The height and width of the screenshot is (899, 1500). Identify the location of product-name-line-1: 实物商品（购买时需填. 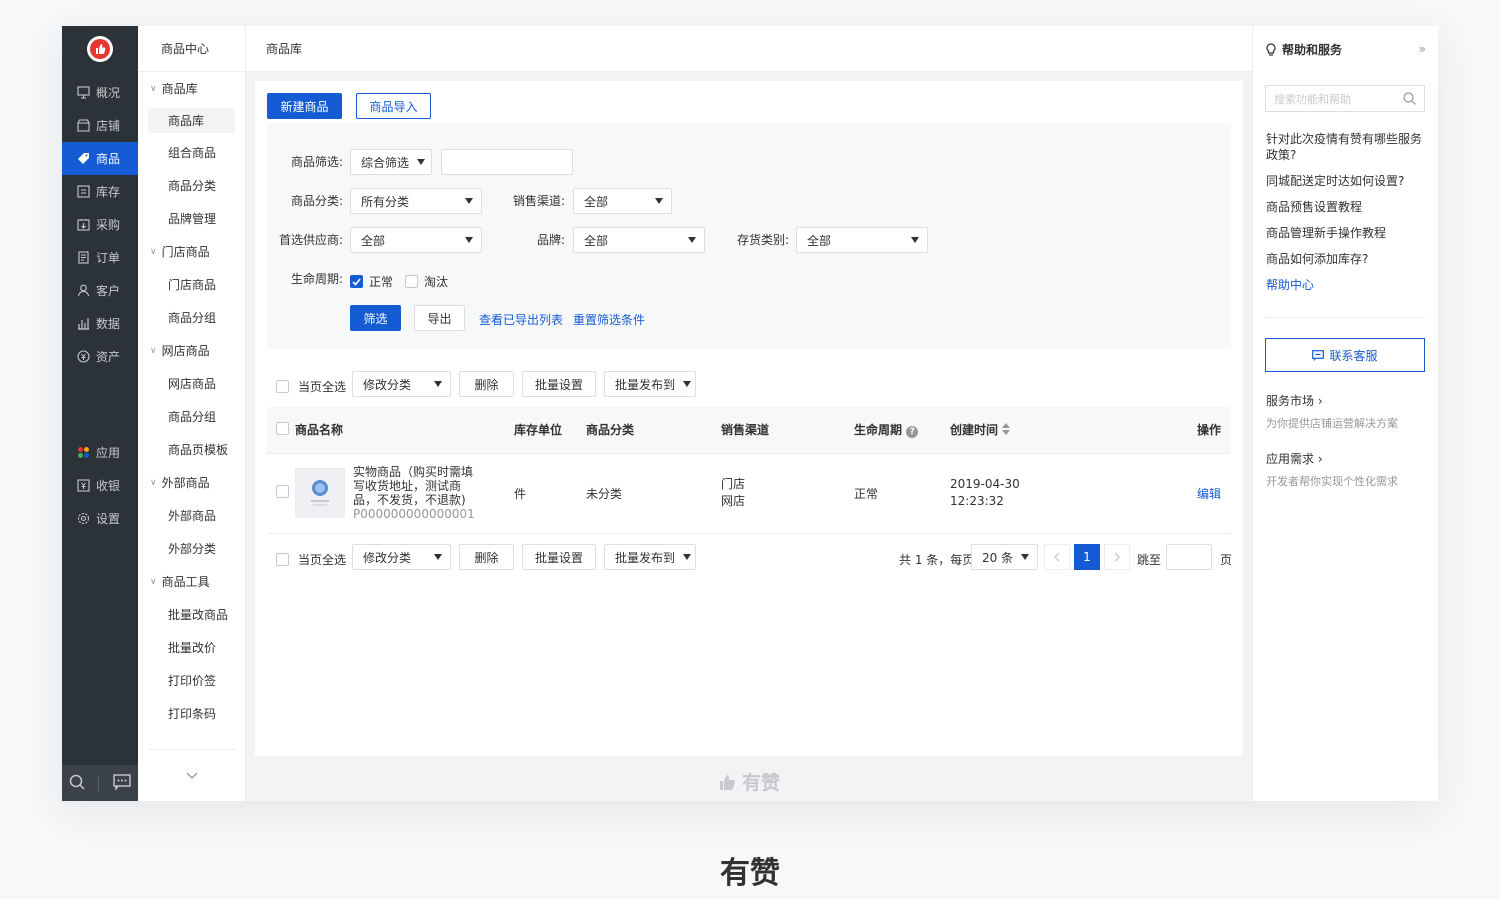
(414, 472).